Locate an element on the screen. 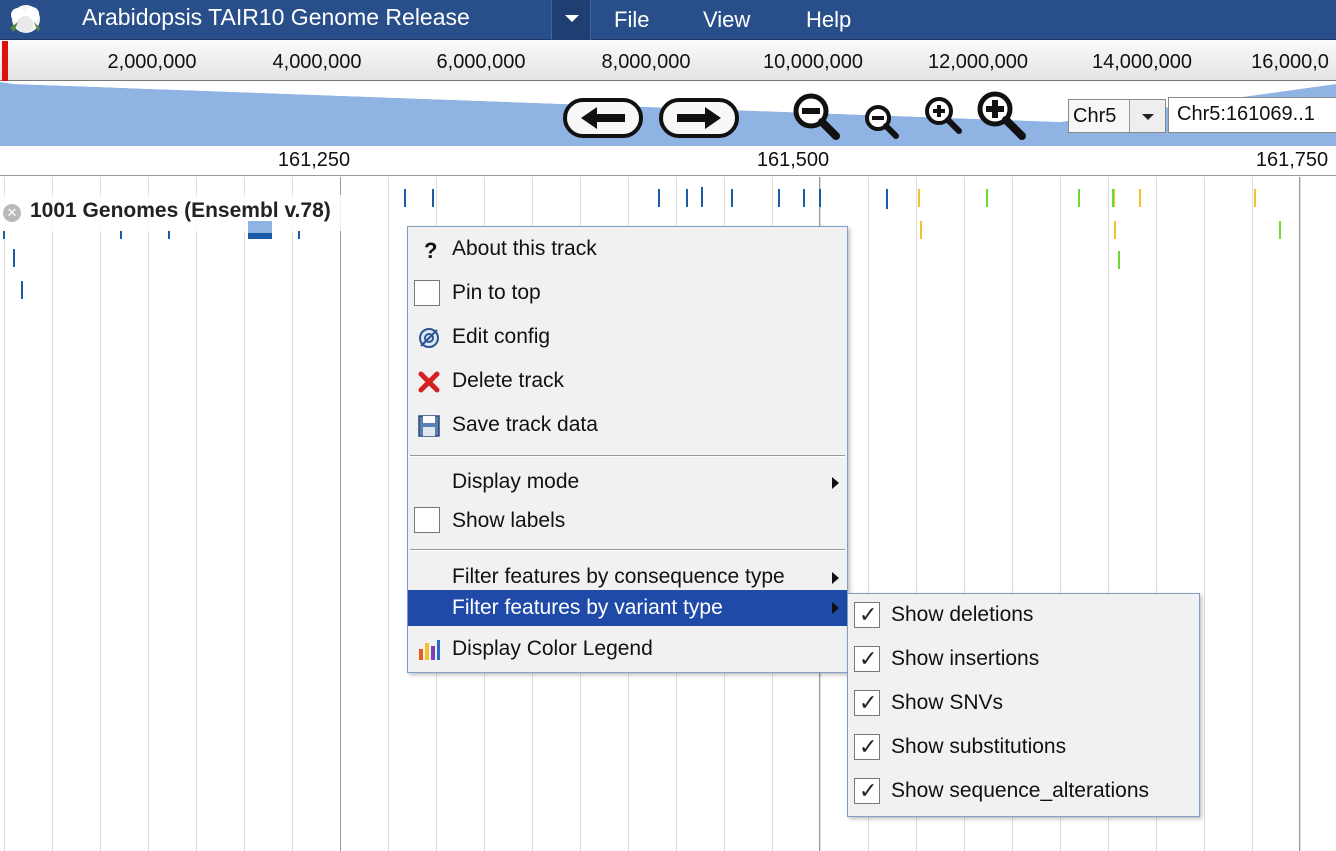 The image size is (1336, 851). detail-tick-label: 161,750 is located at coordinates (1292, 160).